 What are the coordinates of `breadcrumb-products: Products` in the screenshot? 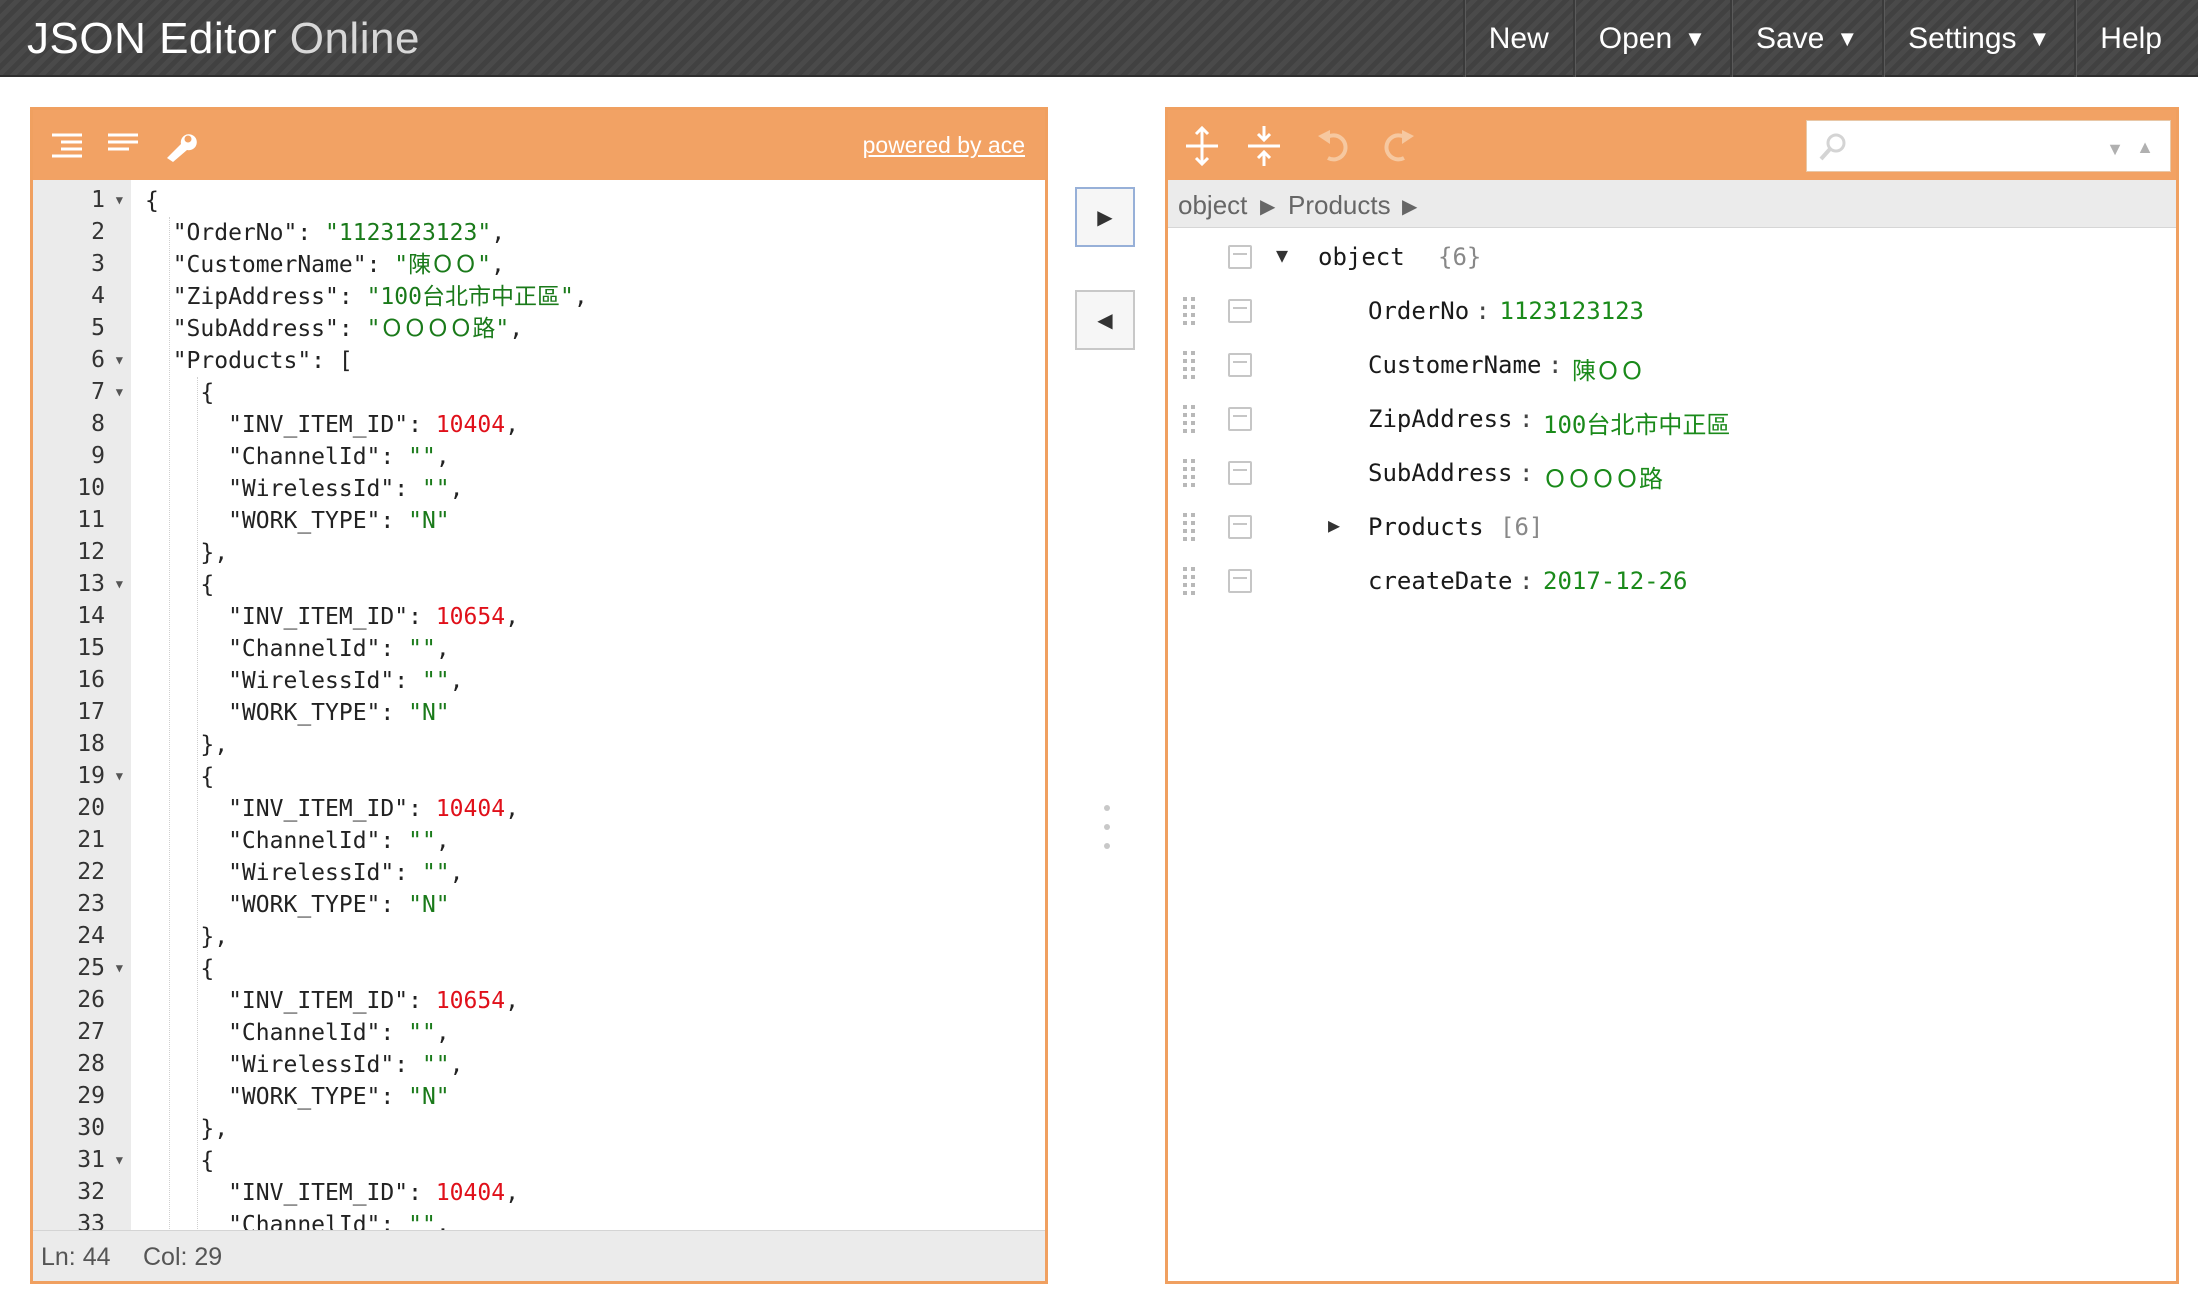 It's located at (1339, 205).